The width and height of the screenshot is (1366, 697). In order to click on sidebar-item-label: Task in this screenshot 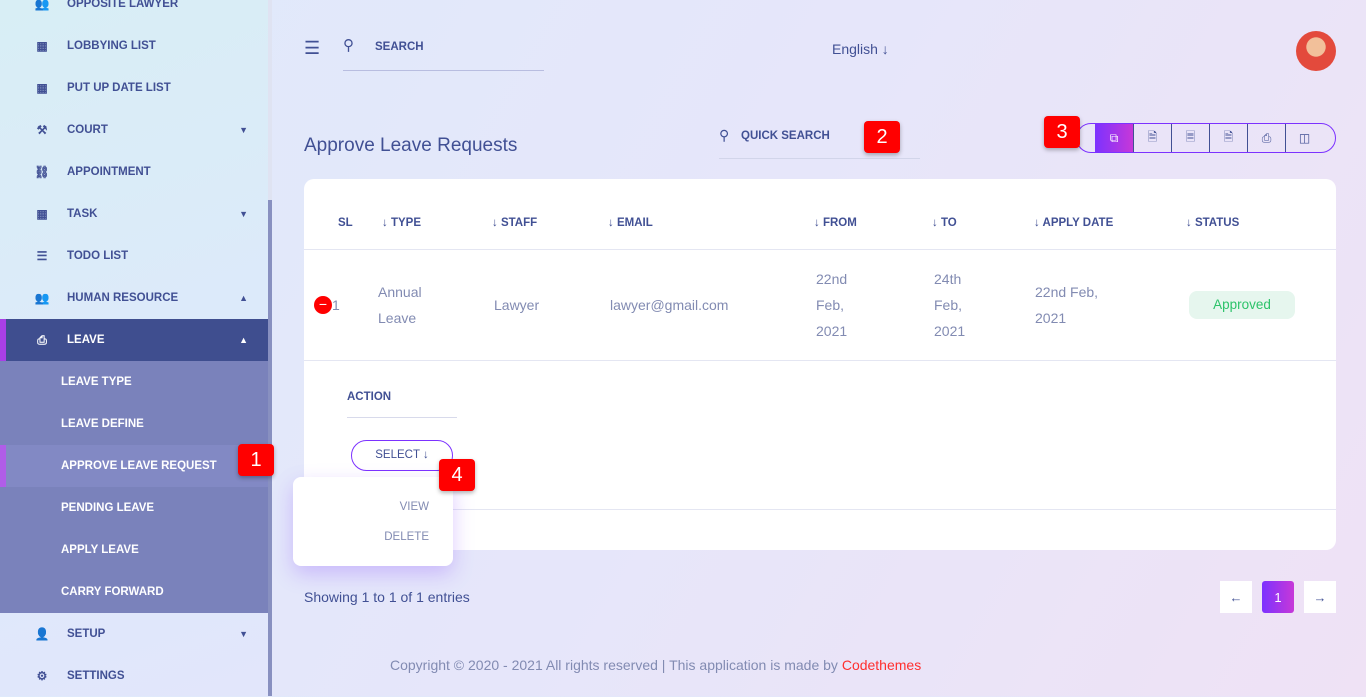, I will do `click(82, 214)`.